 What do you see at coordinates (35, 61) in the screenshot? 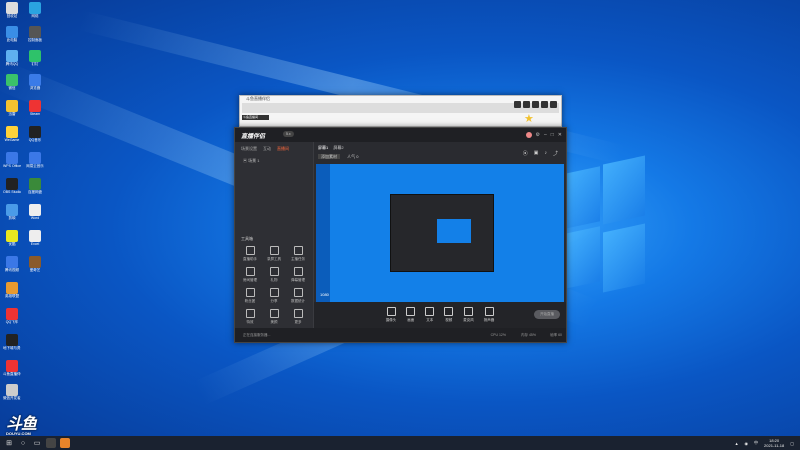
I see `desktop-icon: 钉钉` at bounding box center [35, 61].